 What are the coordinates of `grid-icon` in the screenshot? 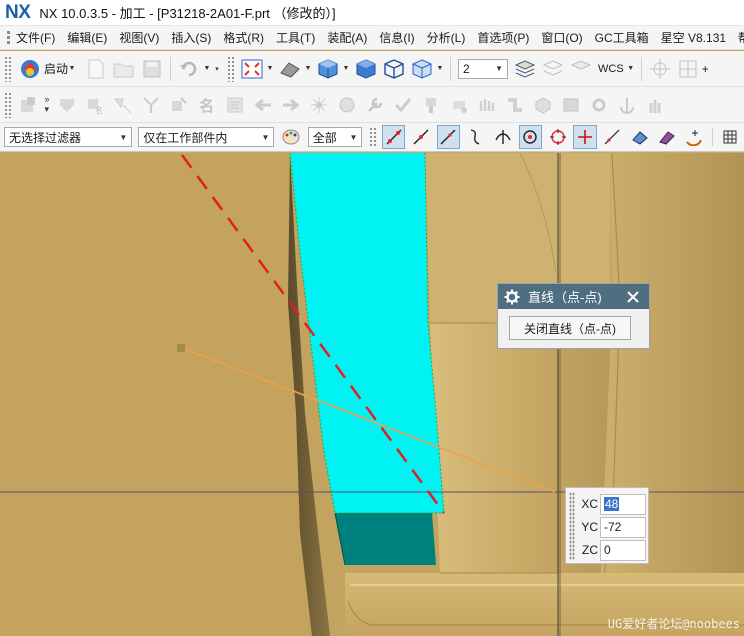 It's located at (730, 137).